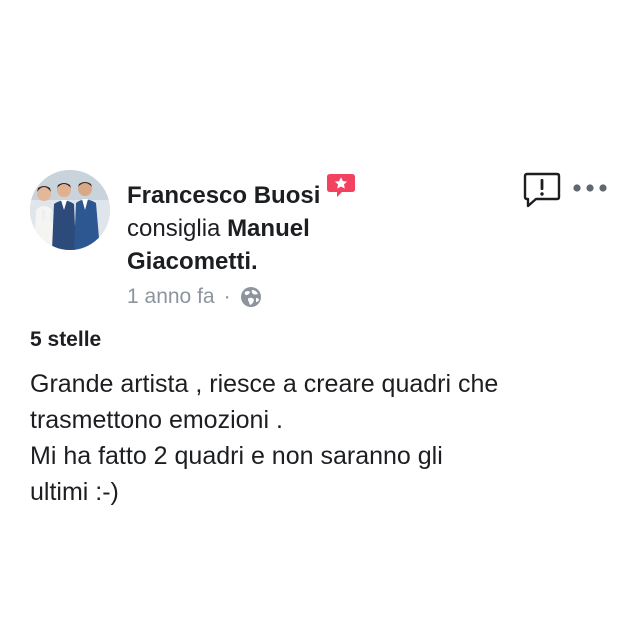 The height and width of the screenshot is (640, 640). I want to click on review-line: trasmettono emozioni ., so click(156, 420).